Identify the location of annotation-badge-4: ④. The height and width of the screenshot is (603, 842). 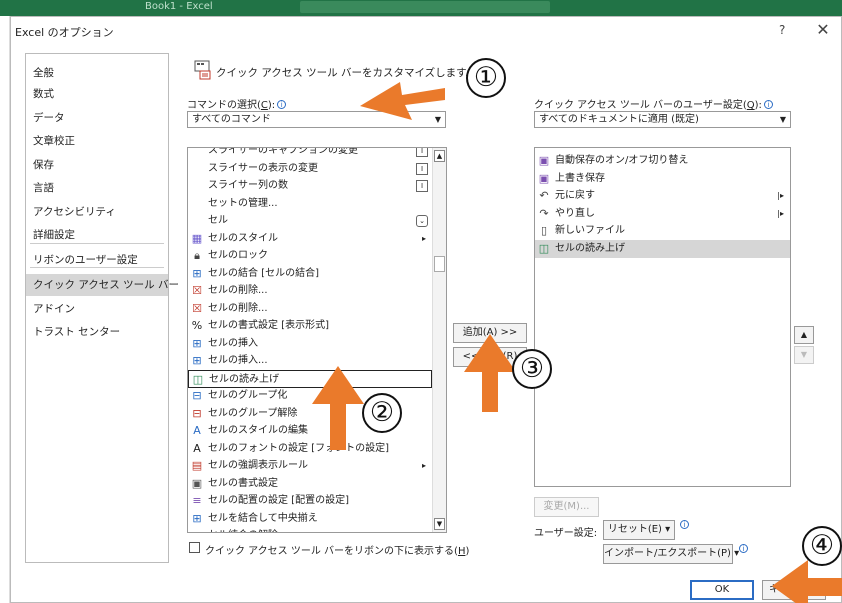
(822, 546).